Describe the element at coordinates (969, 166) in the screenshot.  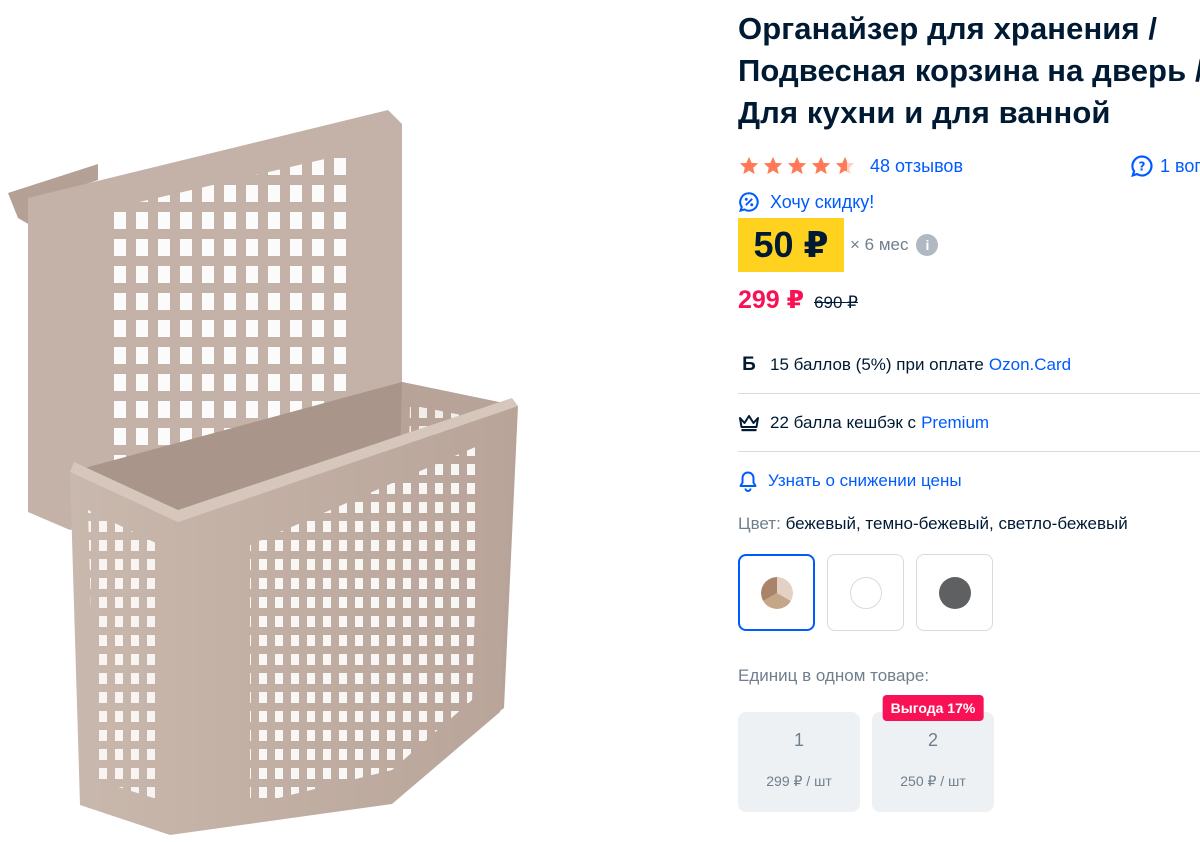
I see `rating-row: 48 отзывов ? 1 воп` at that location.